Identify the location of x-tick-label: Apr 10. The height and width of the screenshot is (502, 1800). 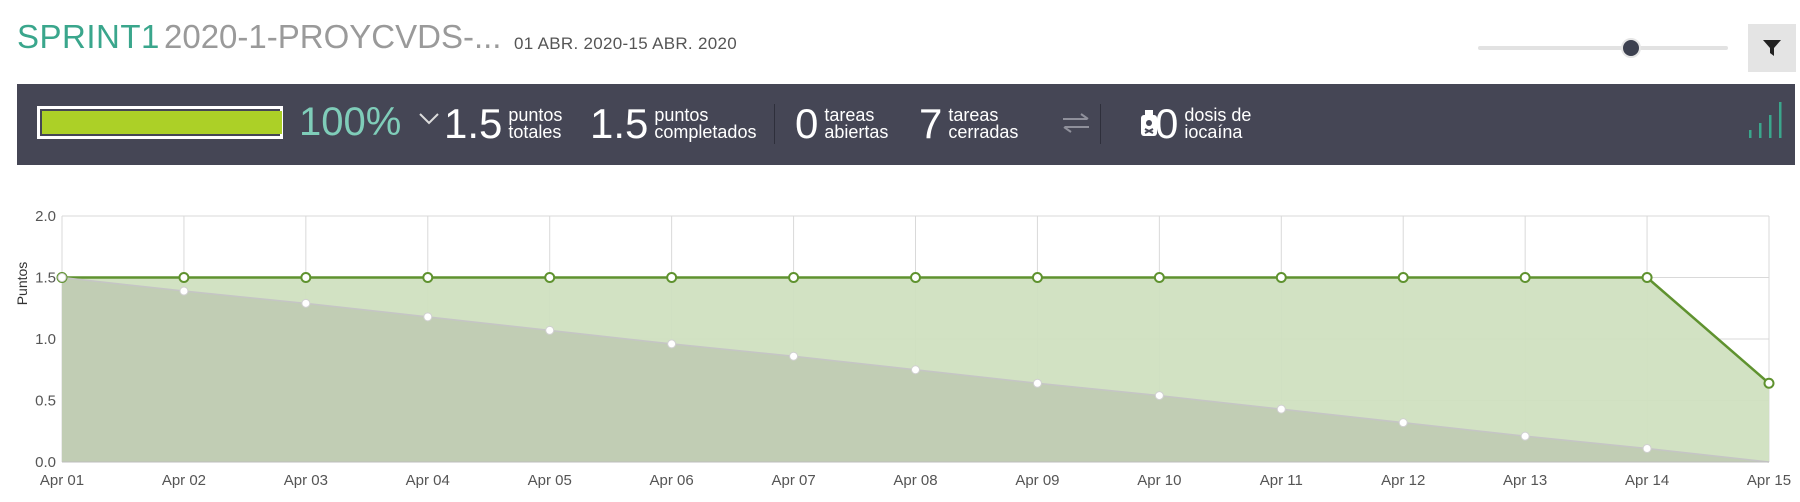
(1159, 480).